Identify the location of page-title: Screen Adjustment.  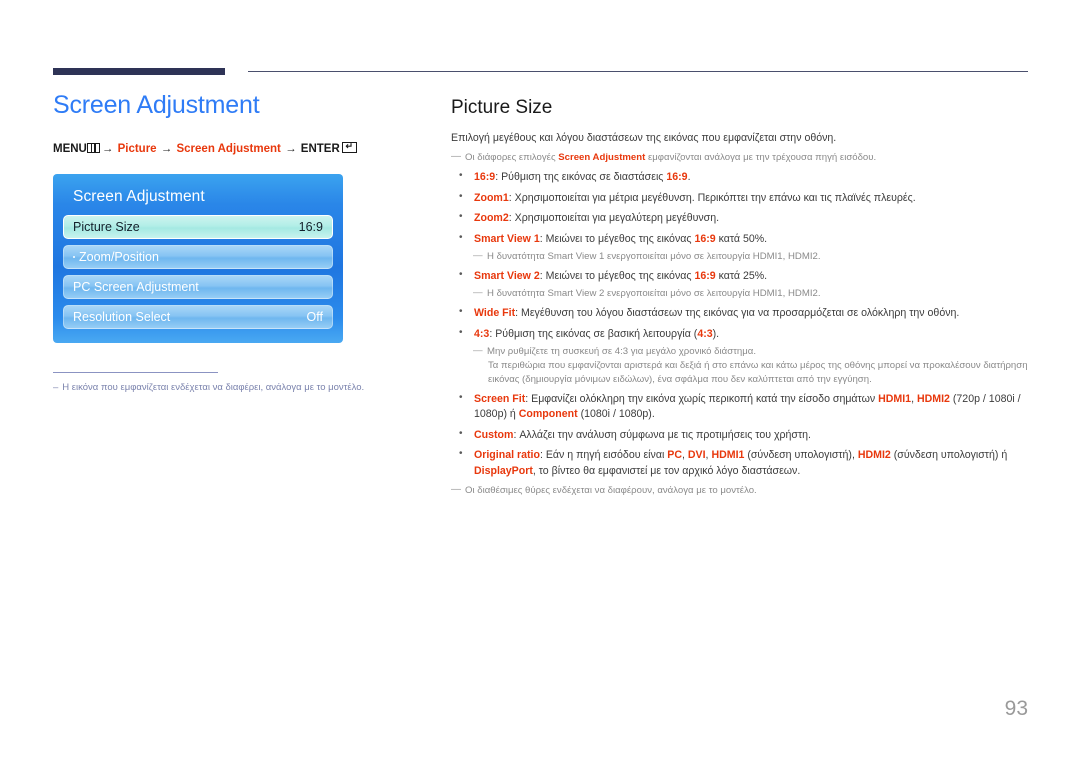
(156, 105).